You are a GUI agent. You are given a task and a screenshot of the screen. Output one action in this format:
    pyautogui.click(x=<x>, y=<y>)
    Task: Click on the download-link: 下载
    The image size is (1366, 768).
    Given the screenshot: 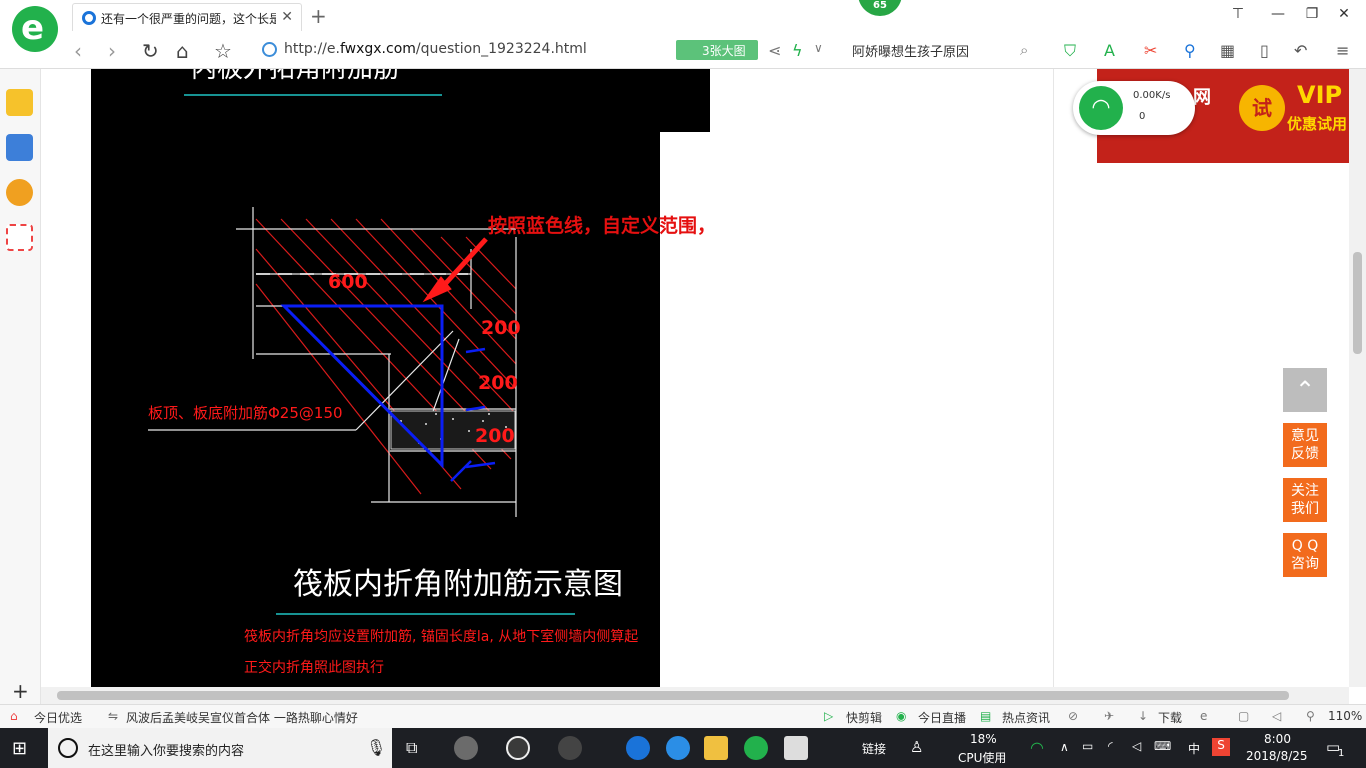 What is the action you would take?
    pyautogui.click(x=1170, y=717)
    